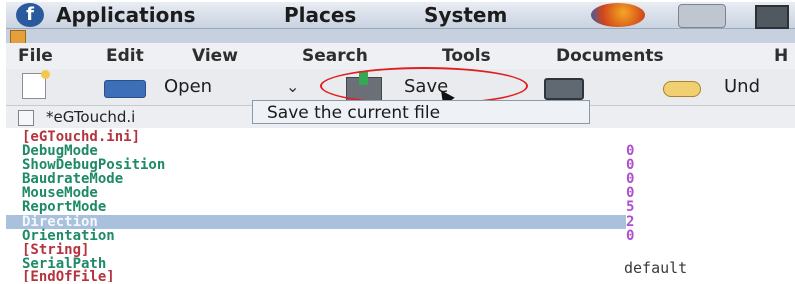  Describe the element at coordinates (656, 268) in the screenshot. I see `value-text: default` at that location.